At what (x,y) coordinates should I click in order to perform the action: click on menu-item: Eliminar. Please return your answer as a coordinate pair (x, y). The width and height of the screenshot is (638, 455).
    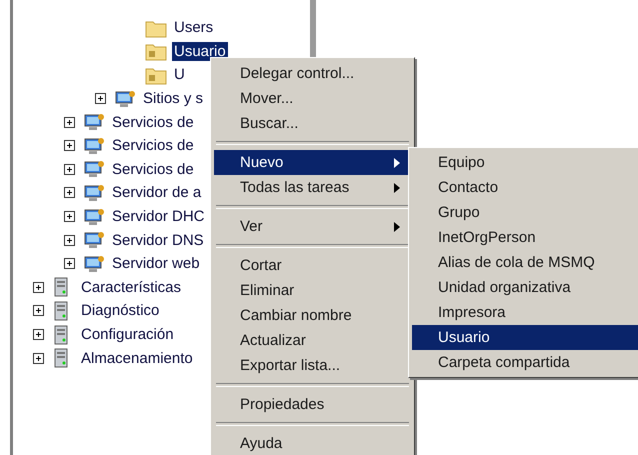
    Looking at the image, I should click on (312, 290).